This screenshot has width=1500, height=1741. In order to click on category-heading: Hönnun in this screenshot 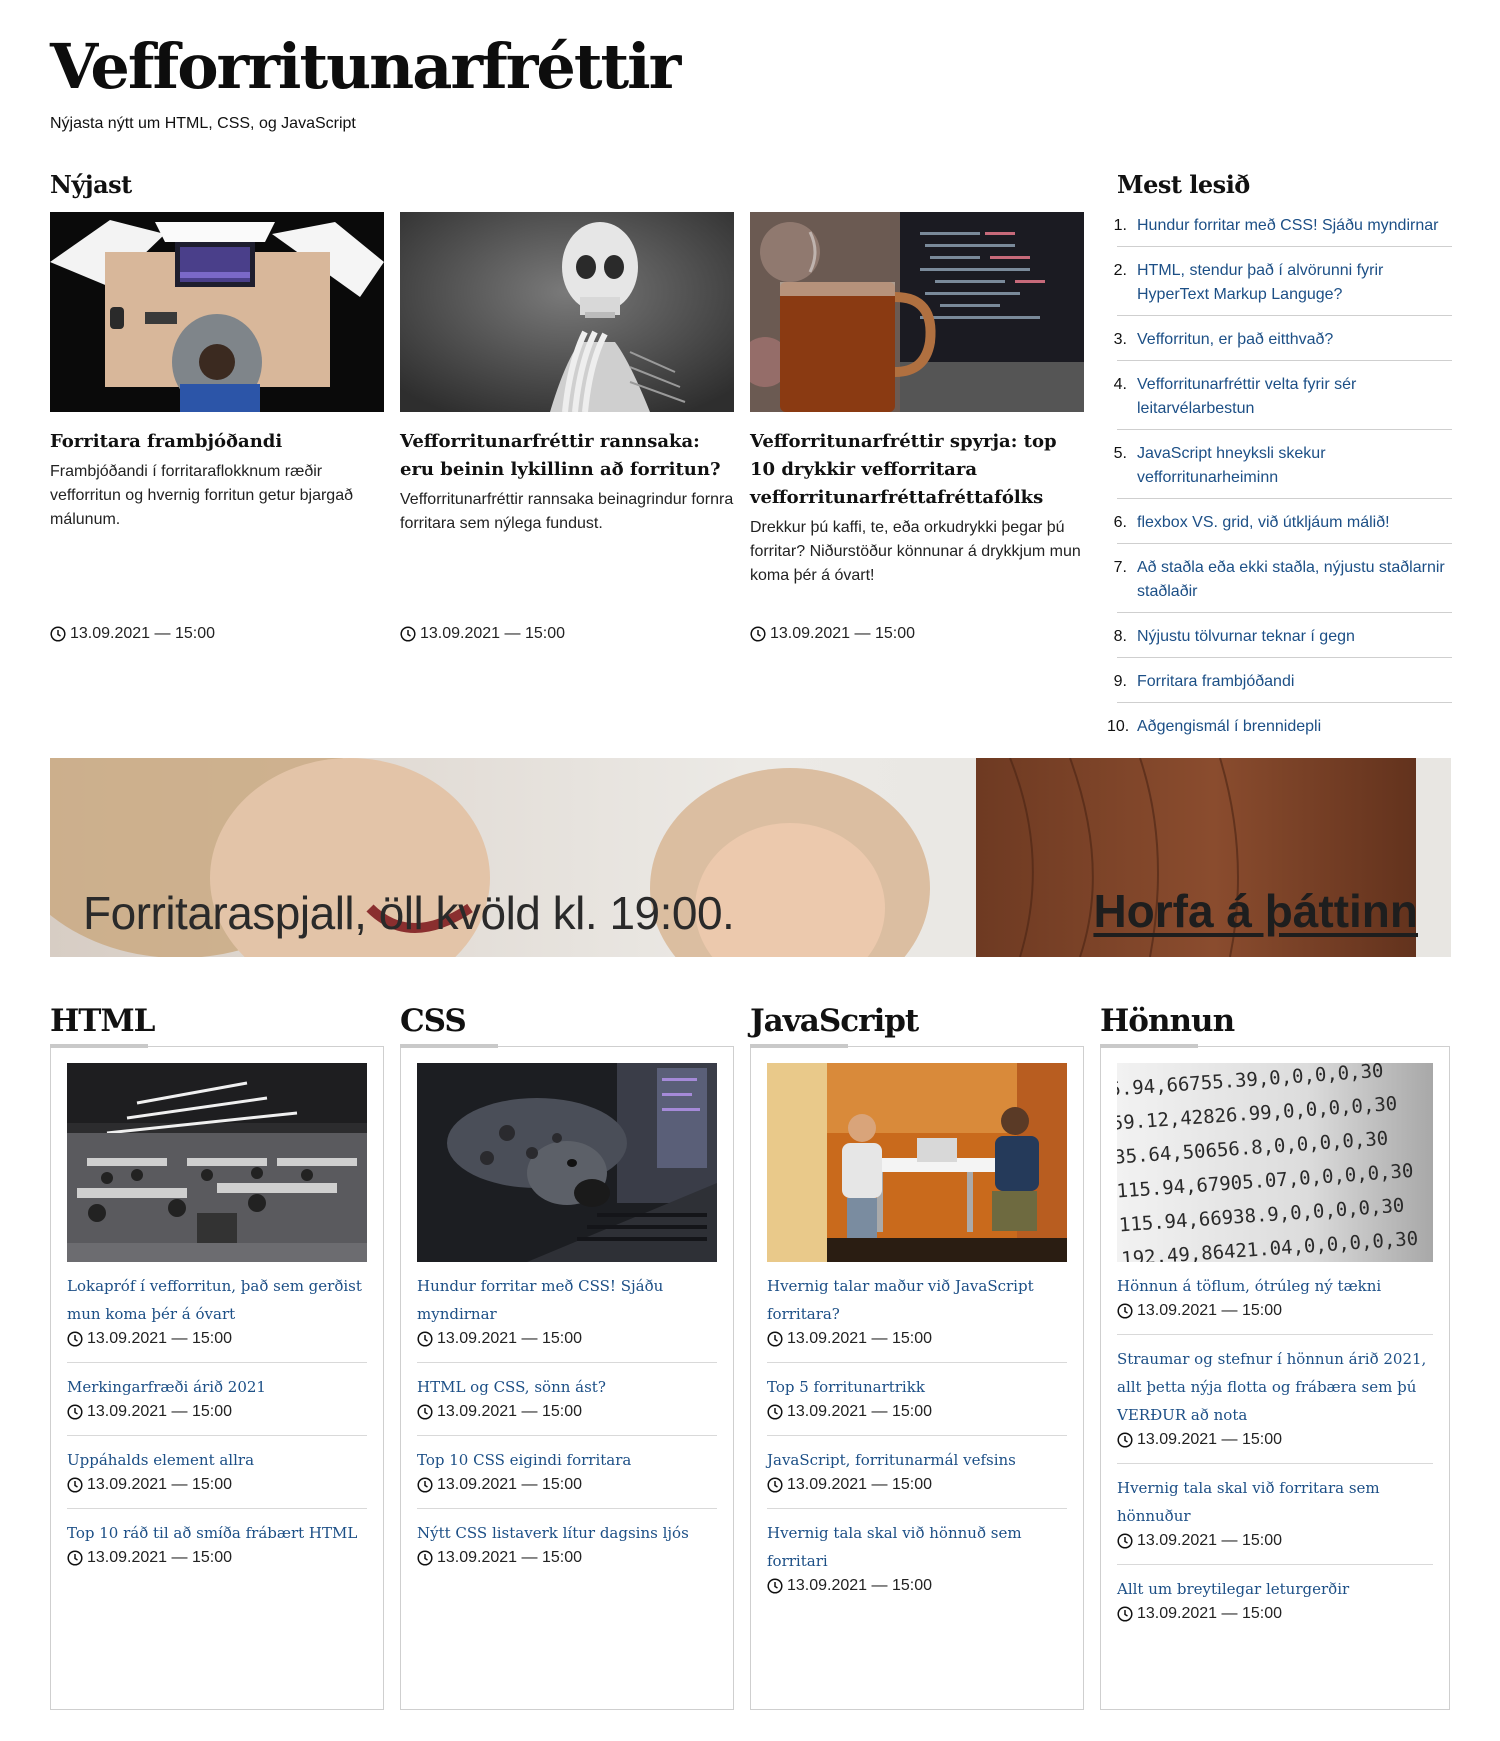, I will do `click(1167, 1021)`.